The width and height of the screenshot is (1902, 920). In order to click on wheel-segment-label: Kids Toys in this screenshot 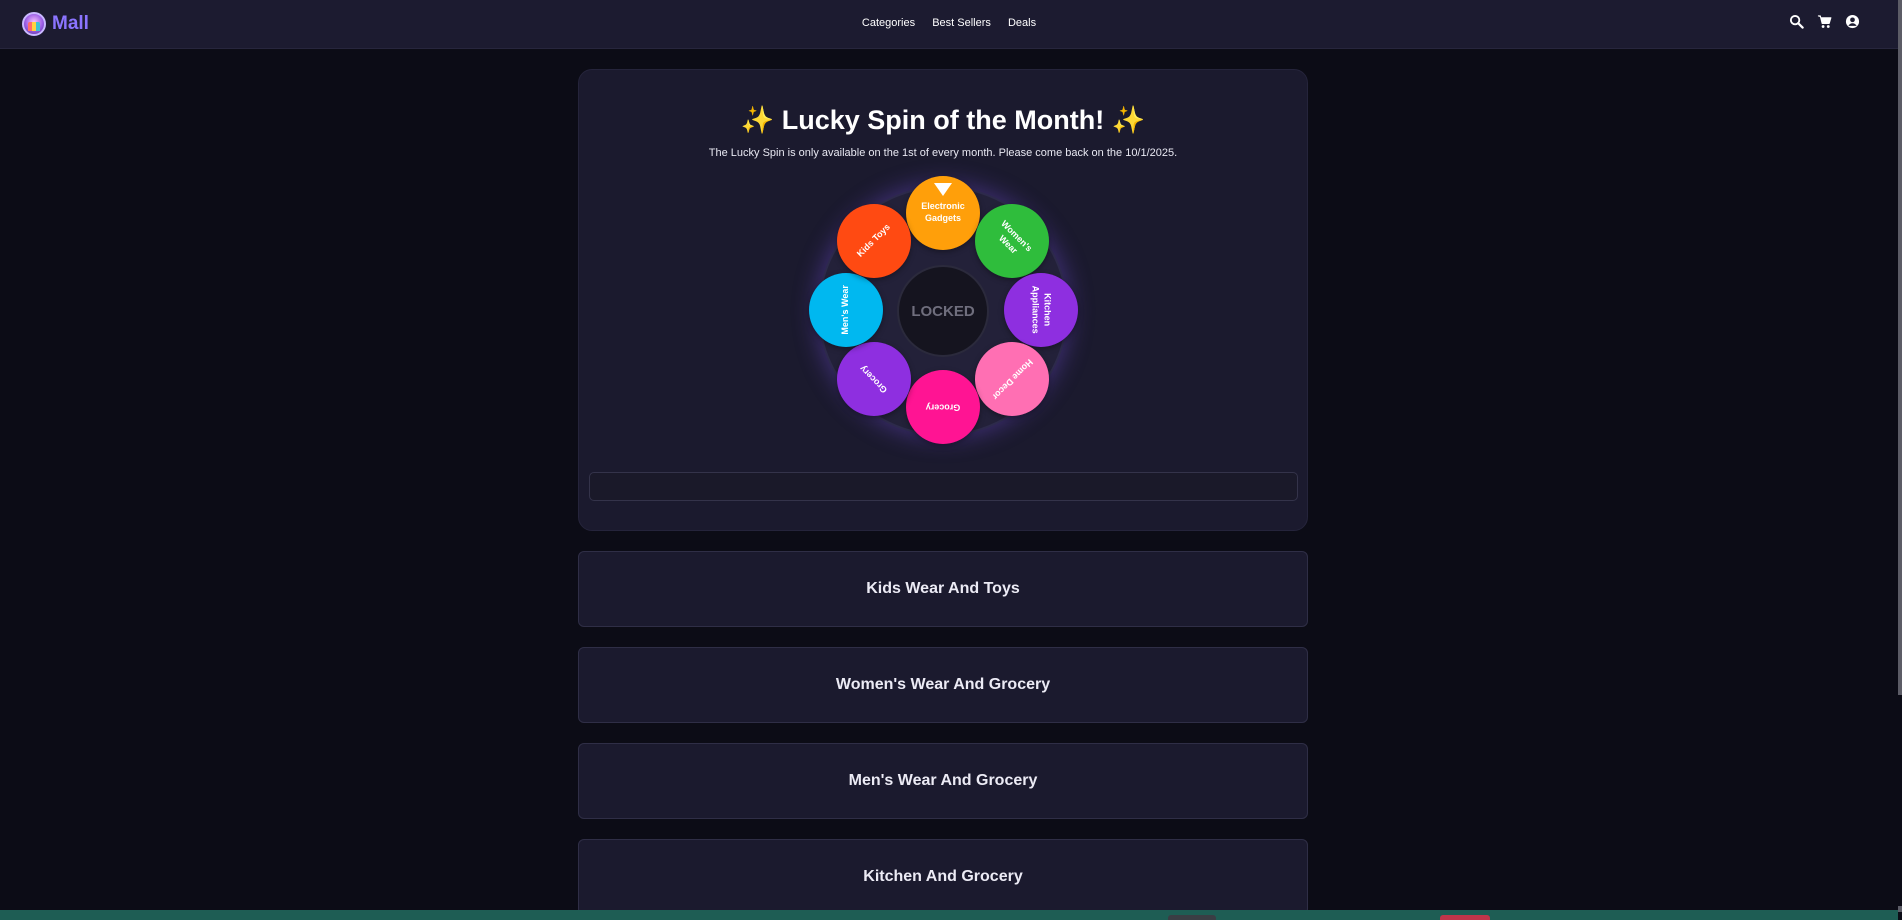, I will do `click(873, 240)`.